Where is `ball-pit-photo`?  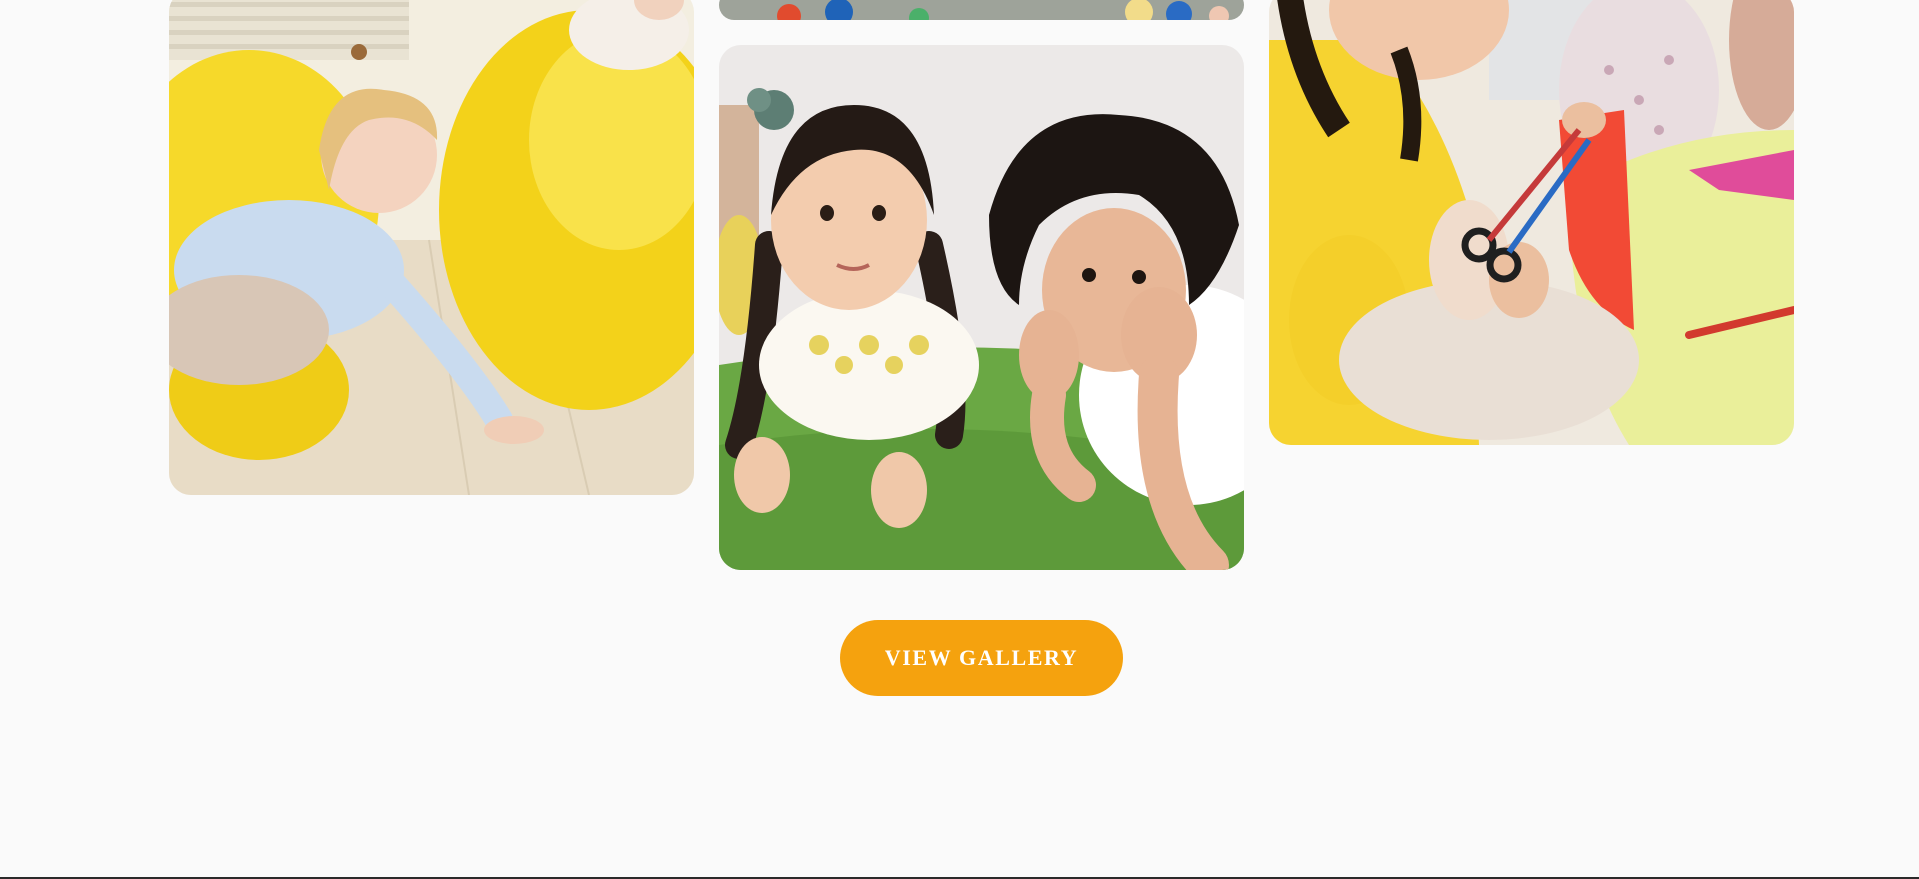
ball-pit-photo is located at coordinates (981, 10).